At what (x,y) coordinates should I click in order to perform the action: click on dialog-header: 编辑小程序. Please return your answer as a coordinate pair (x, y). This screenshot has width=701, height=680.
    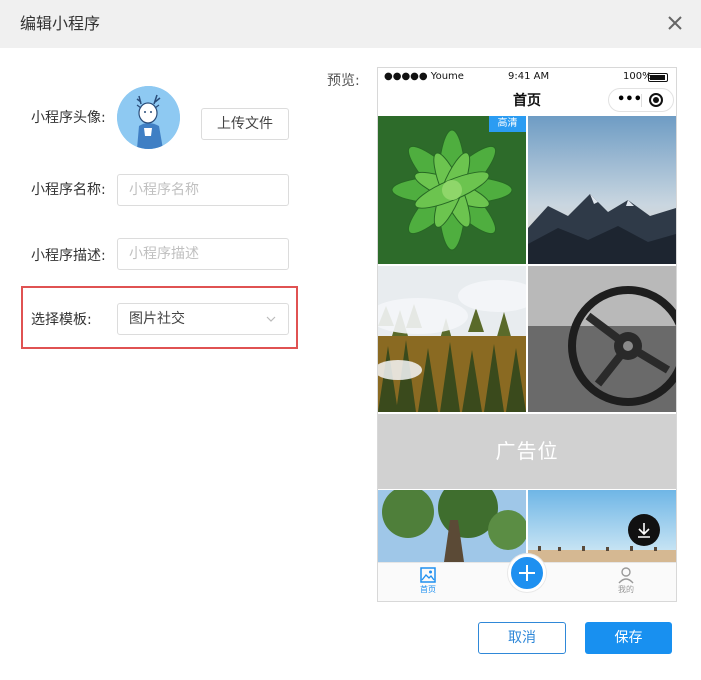
    Looking at the image, I should click on (350, 24).